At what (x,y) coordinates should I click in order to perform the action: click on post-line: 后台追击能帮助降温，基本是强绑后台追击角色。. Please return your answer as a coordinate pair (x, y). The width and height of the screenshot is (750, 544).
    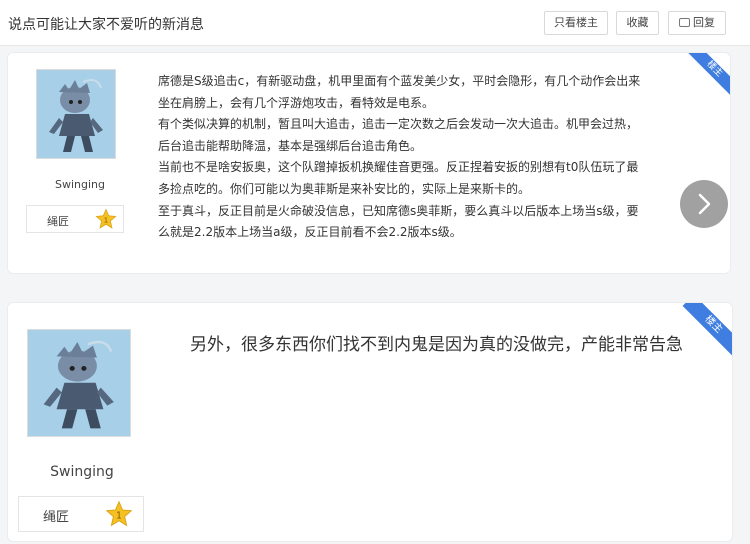
    Looking at the image, I should click on (290, 145).